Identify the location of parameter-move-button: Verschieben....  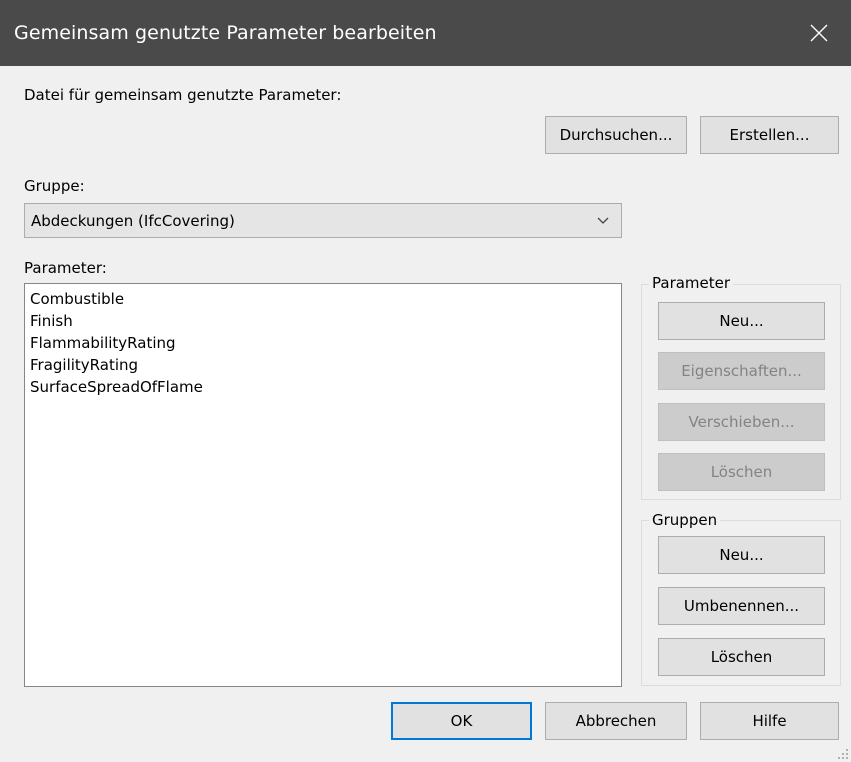
(741, 422).